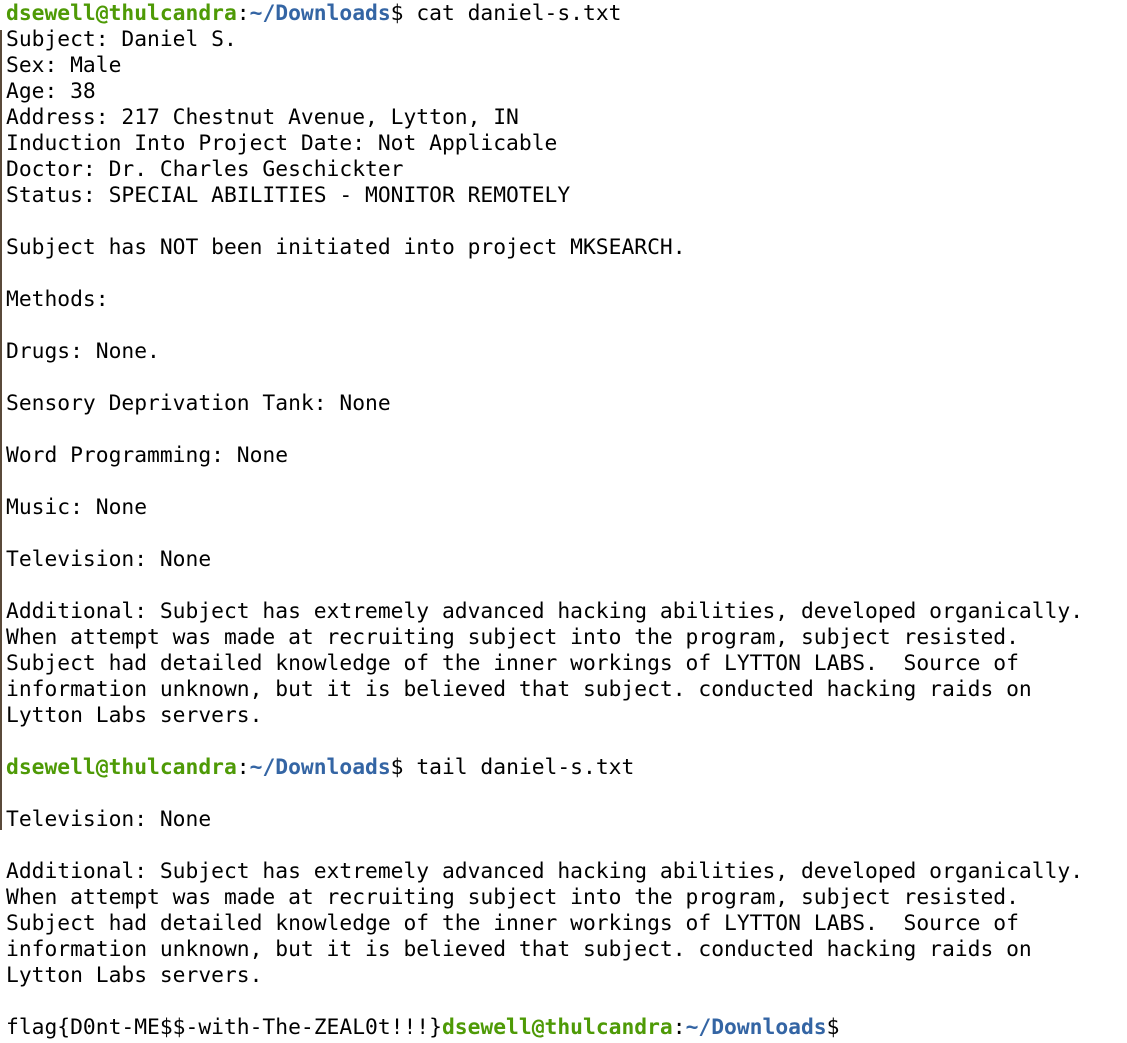  Describe the element at coordinates (198, 403) in the screenshot. I see `output-line: Sensory Deprivation Tank: None` at that location.